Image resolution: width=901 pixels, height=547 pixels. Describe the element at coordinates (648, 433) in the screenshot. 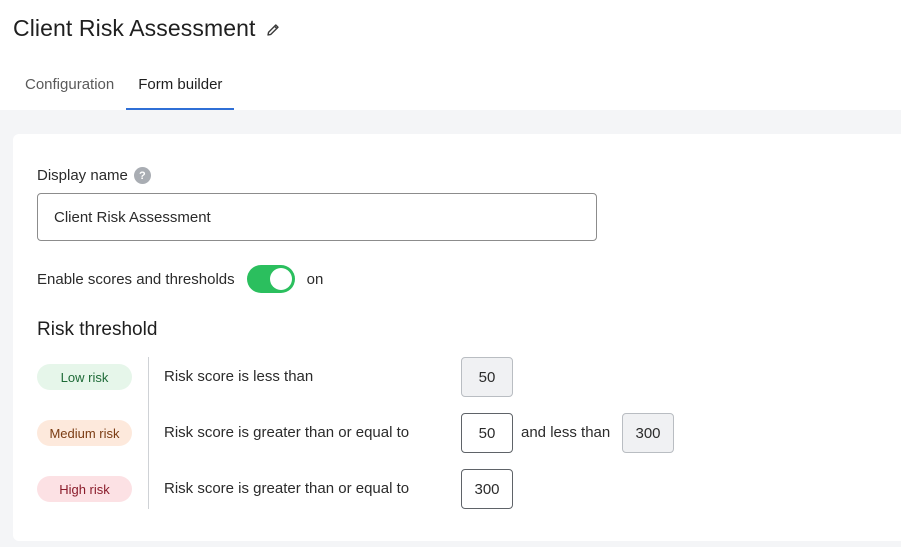

I see `medium-risk-upper-value: 300` at that location.